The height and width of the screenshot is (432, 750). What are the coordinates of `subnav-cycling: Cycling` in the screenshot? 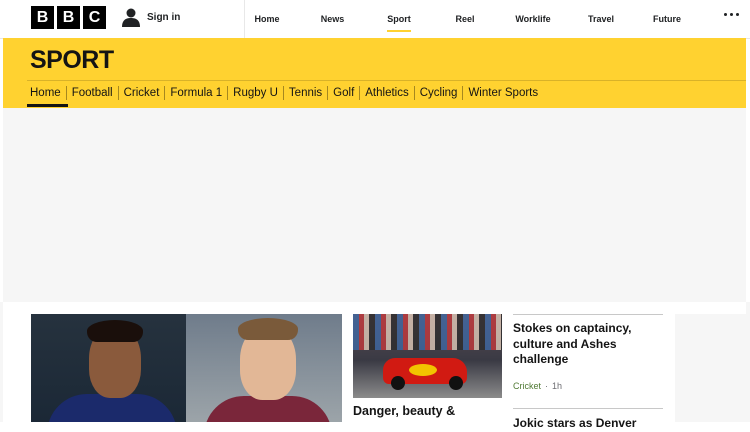 It's located at (438, 93).